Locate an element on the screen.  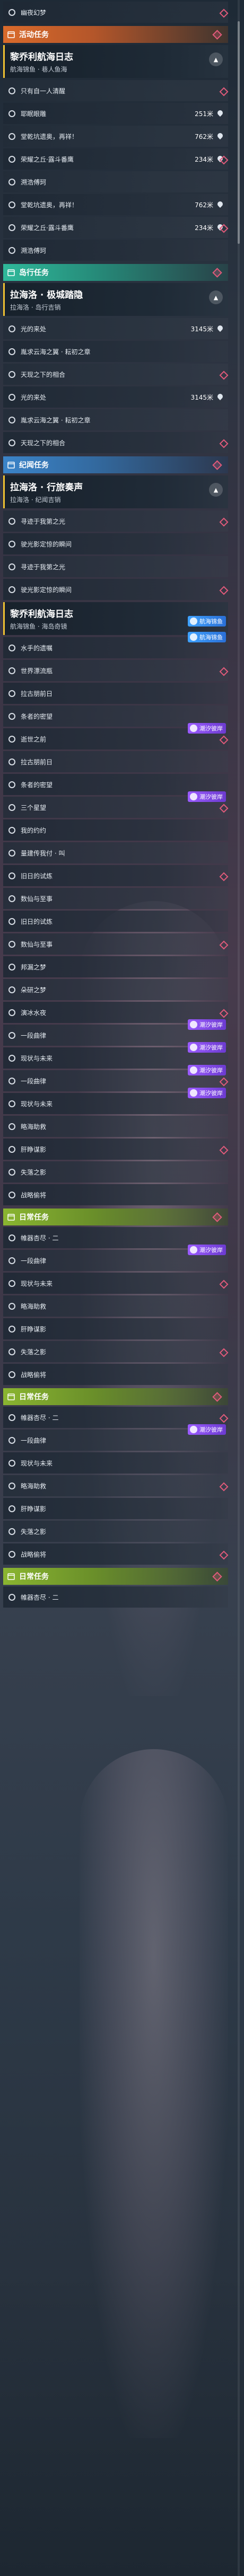
objective-item: 逝世之前 潮汐彼岸 is located at coordinates (116, 736).